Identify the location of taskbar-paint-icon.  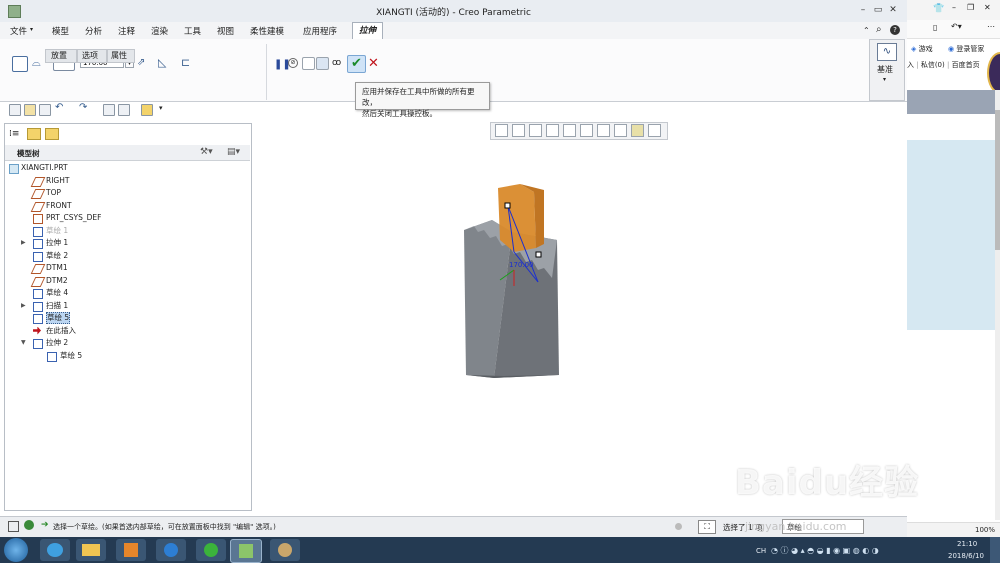
(285, 550).